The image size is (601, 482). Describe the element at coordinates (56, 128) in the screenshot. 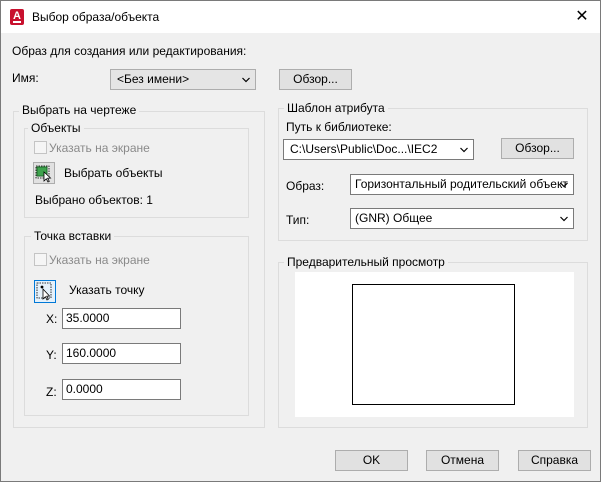

I see `objects-group-title: Объекты` at that location.